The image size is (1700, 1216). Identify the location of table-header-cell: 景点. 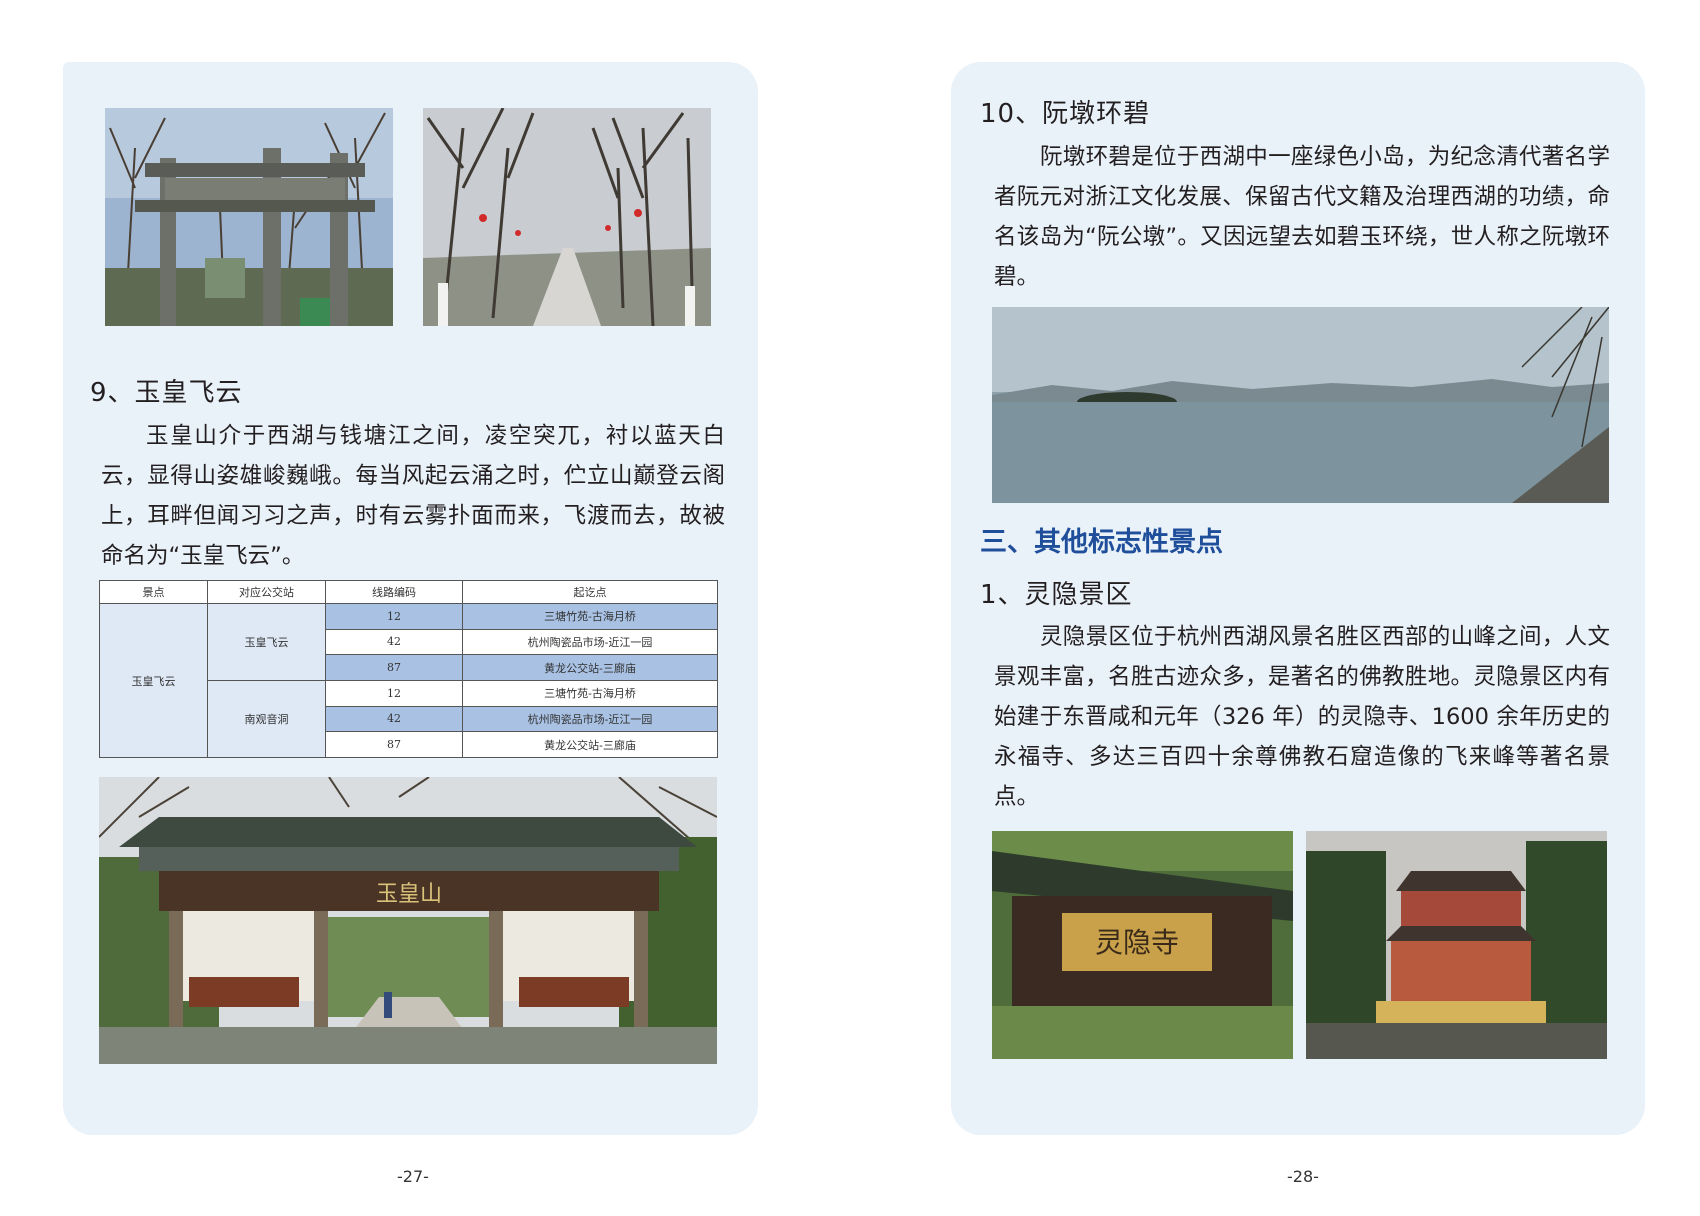
(153, 592).